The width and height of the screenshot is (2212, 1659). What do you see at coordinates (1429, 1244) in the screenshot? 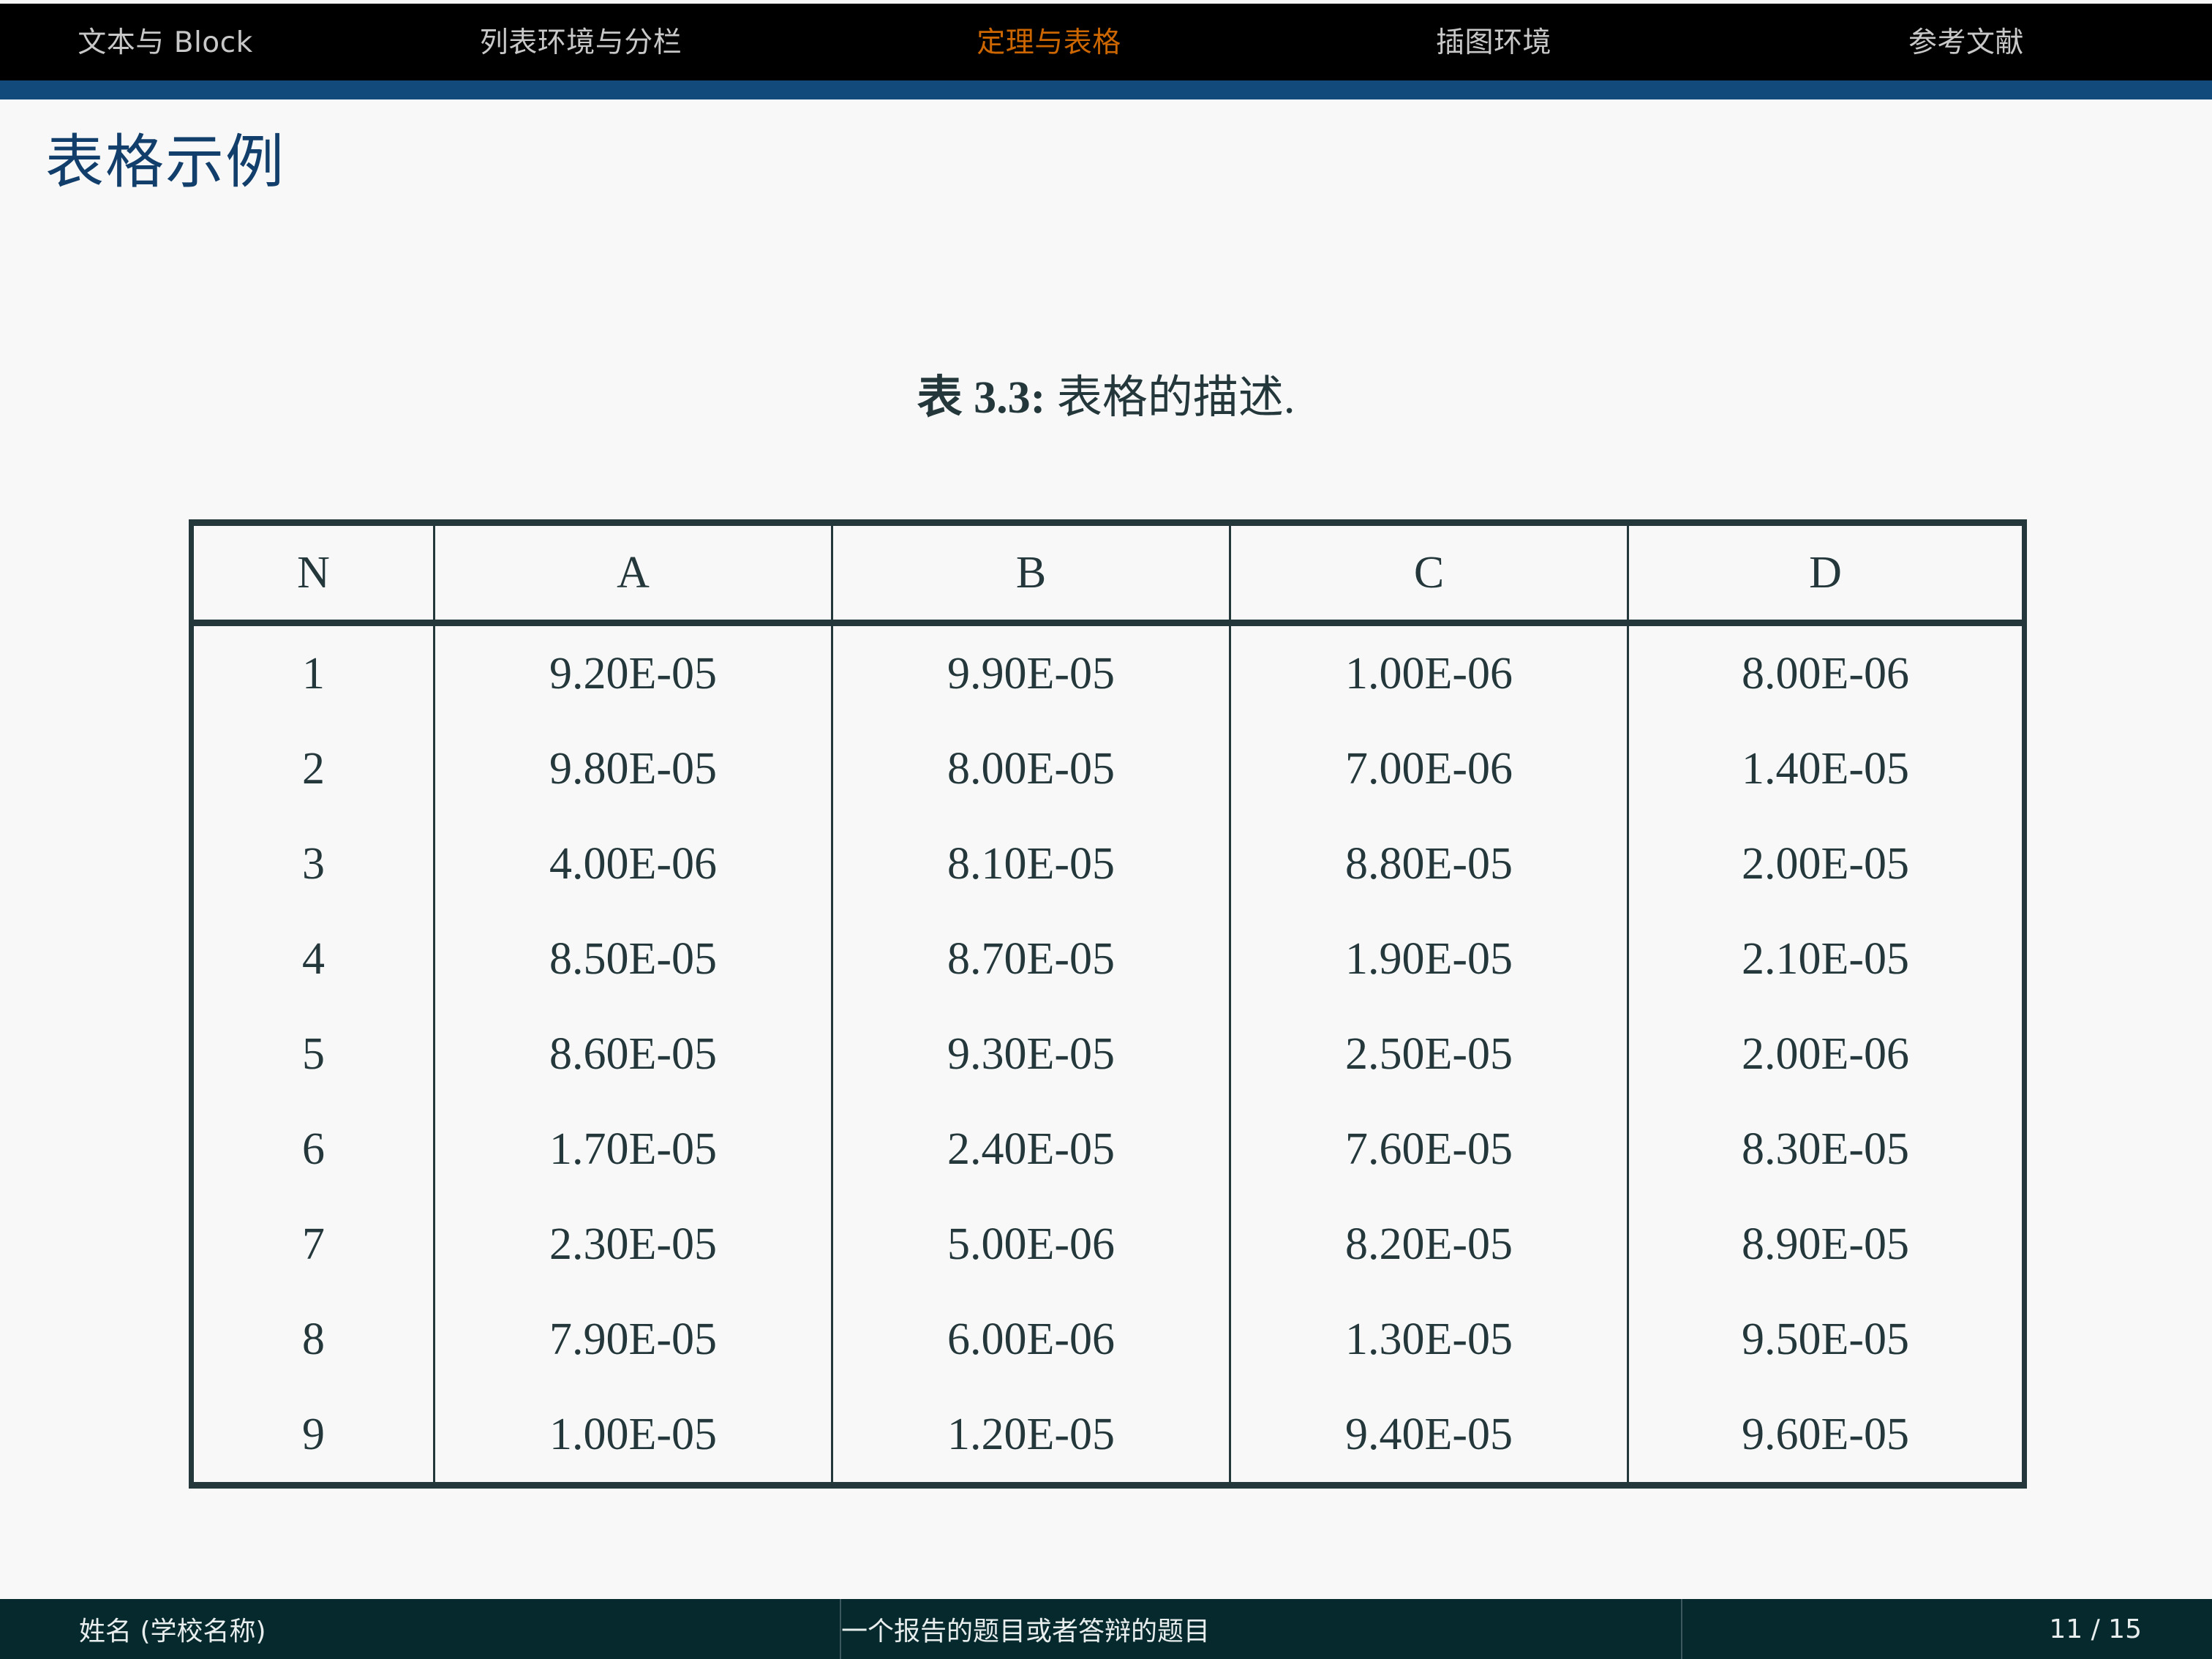
I see `table-cell-c: 8.20E-05` at bounding box center [1429, 1244].